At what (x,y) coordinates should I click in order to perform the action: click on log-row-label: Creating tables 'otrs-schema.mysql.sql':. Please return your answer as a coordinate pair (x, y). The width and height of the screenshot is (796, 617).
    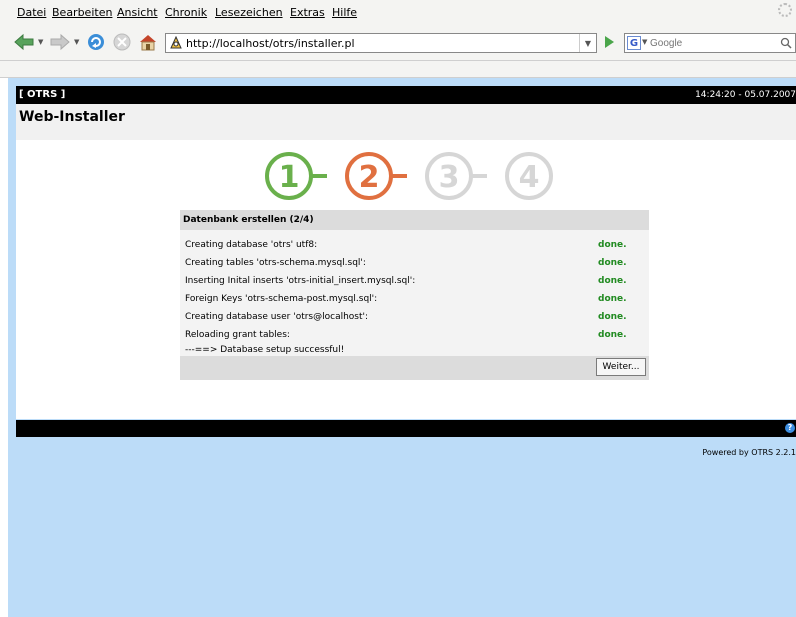
    Looking at the image, I should click on (275, 263).